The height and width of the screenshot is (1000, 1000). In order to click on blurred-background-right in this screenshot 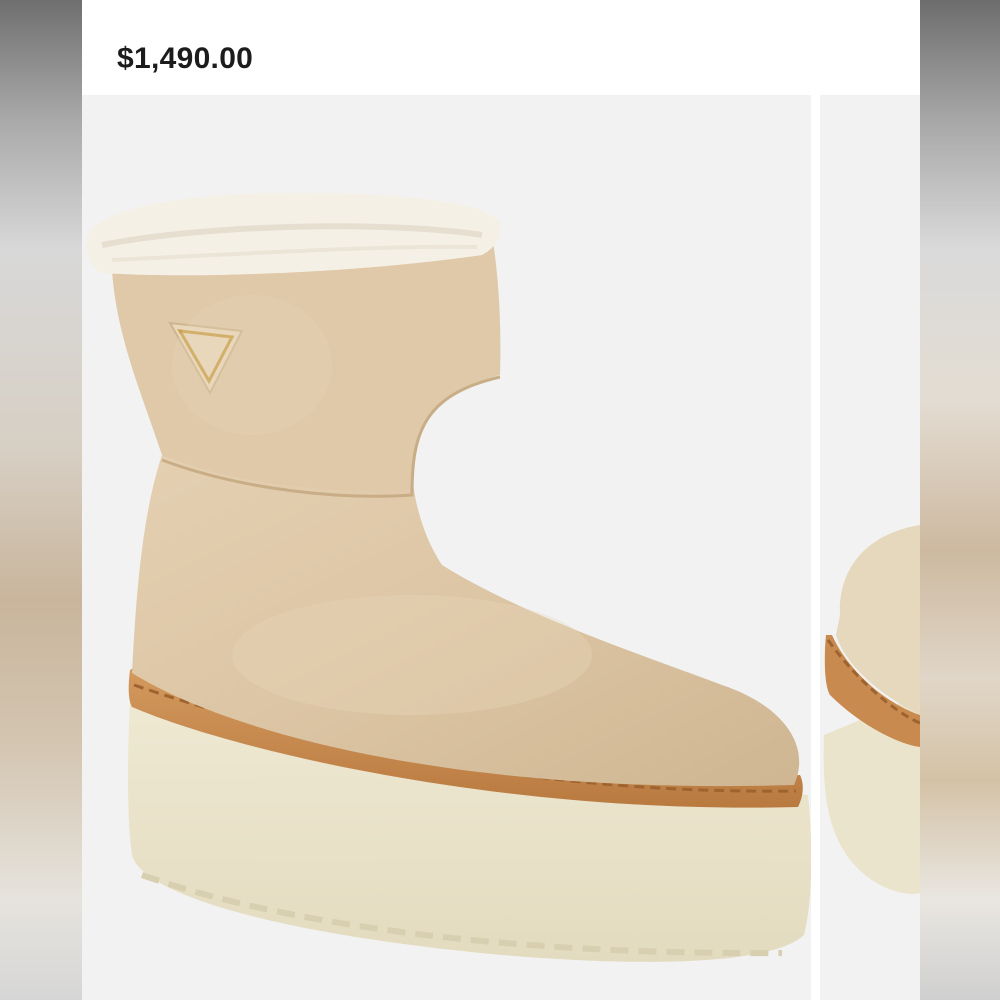, I will do `click(960, 500)`.